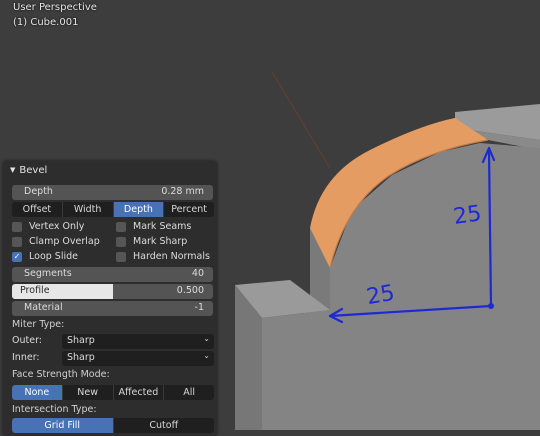 This screenshot has width=540, height=436. What do you see at coordinates (57, 226) in the screenshot?
I see `vertex-only-label: Vertex Only` at bounding box center [57, 226].